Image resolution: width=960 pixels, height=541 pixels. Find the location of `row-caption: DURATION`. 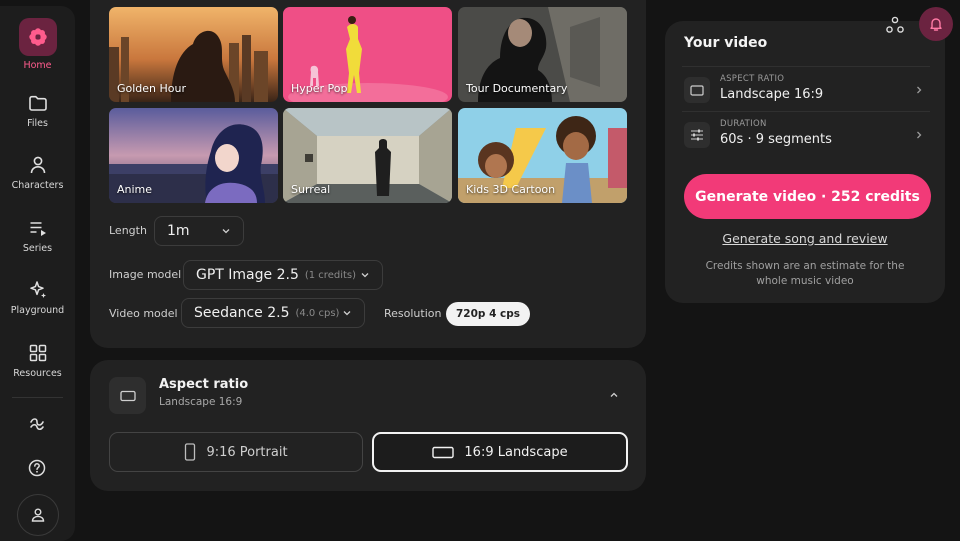

row-caption: DURATION is located at coordinates (743, 124).